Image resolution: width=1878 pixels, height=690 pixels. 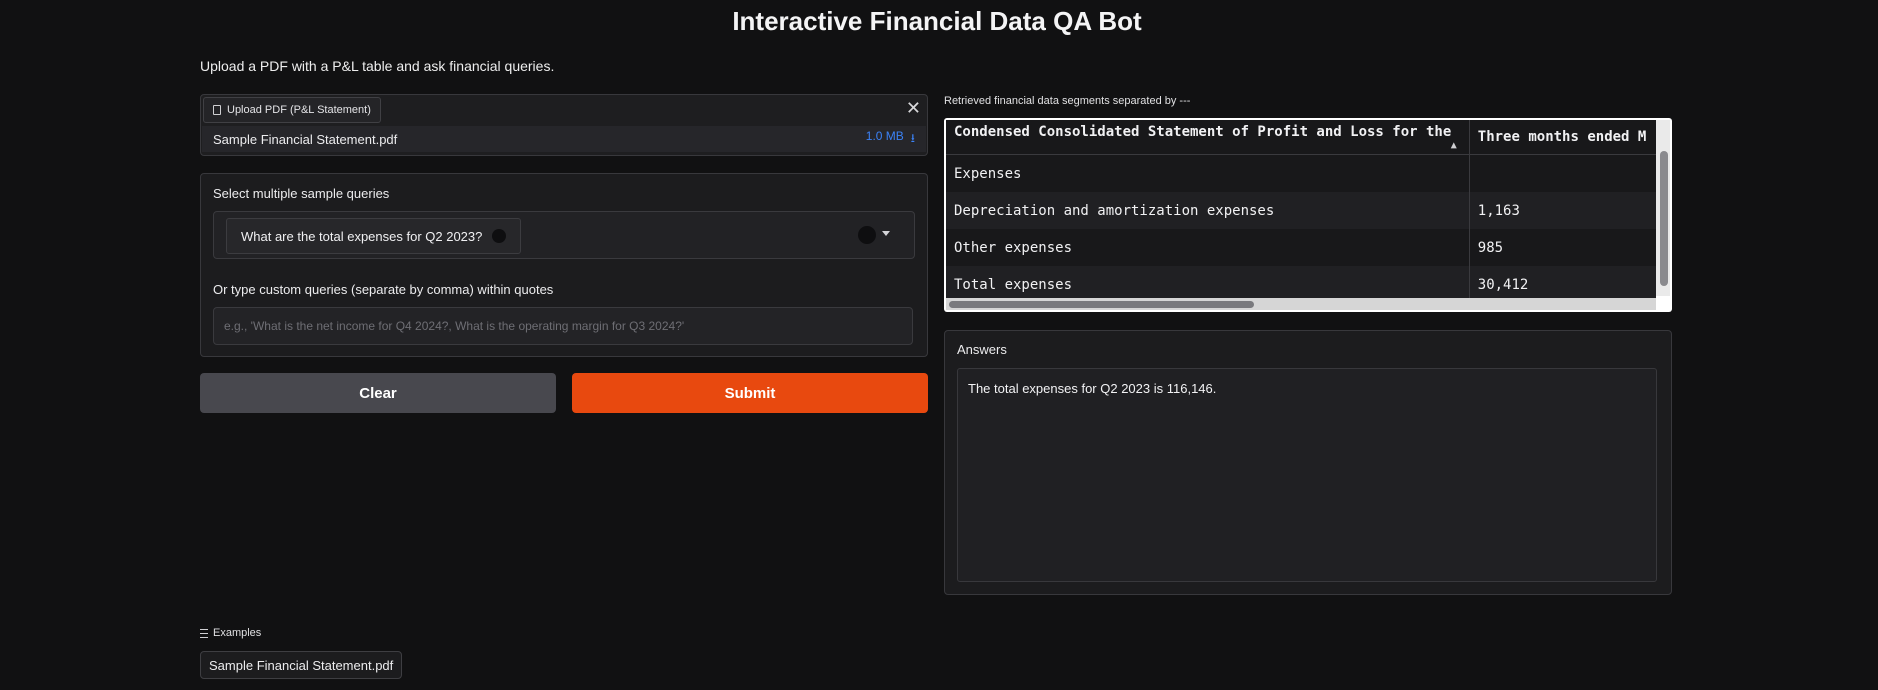 What do you see at coordinates (362, 236) in the screenshot?
I see `selected-query-text: What are the total expenses for Q2 2023?` at bounding box center [362, 236].